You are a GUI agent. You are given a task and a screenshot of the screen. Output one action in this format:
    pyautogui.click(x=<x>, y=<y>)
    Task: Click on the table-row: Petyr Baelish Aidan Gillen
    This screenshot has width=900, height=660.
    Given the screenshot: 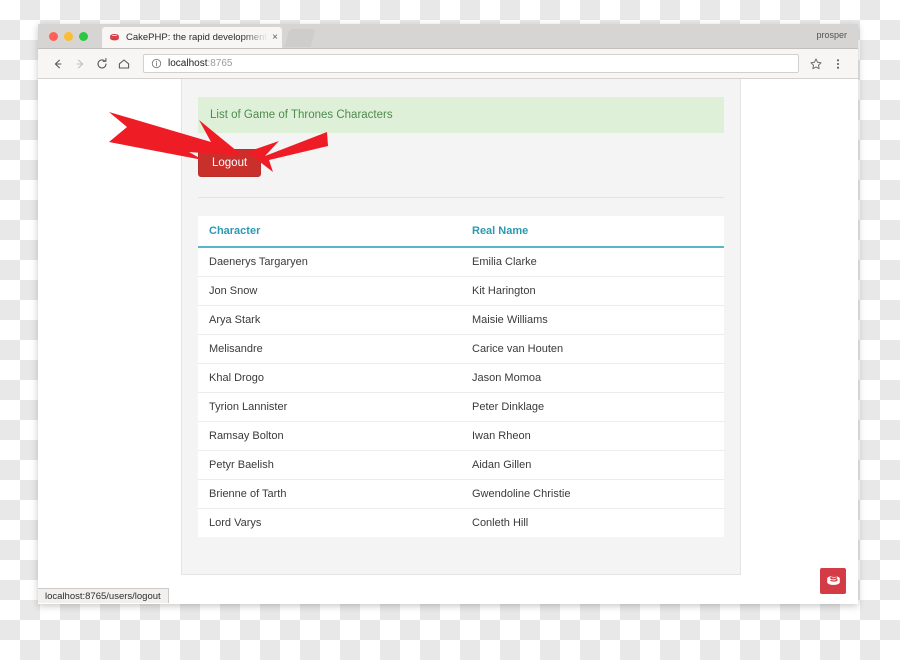 What is the action you would take?
    pyautogui.click(x=461, y=465)
    